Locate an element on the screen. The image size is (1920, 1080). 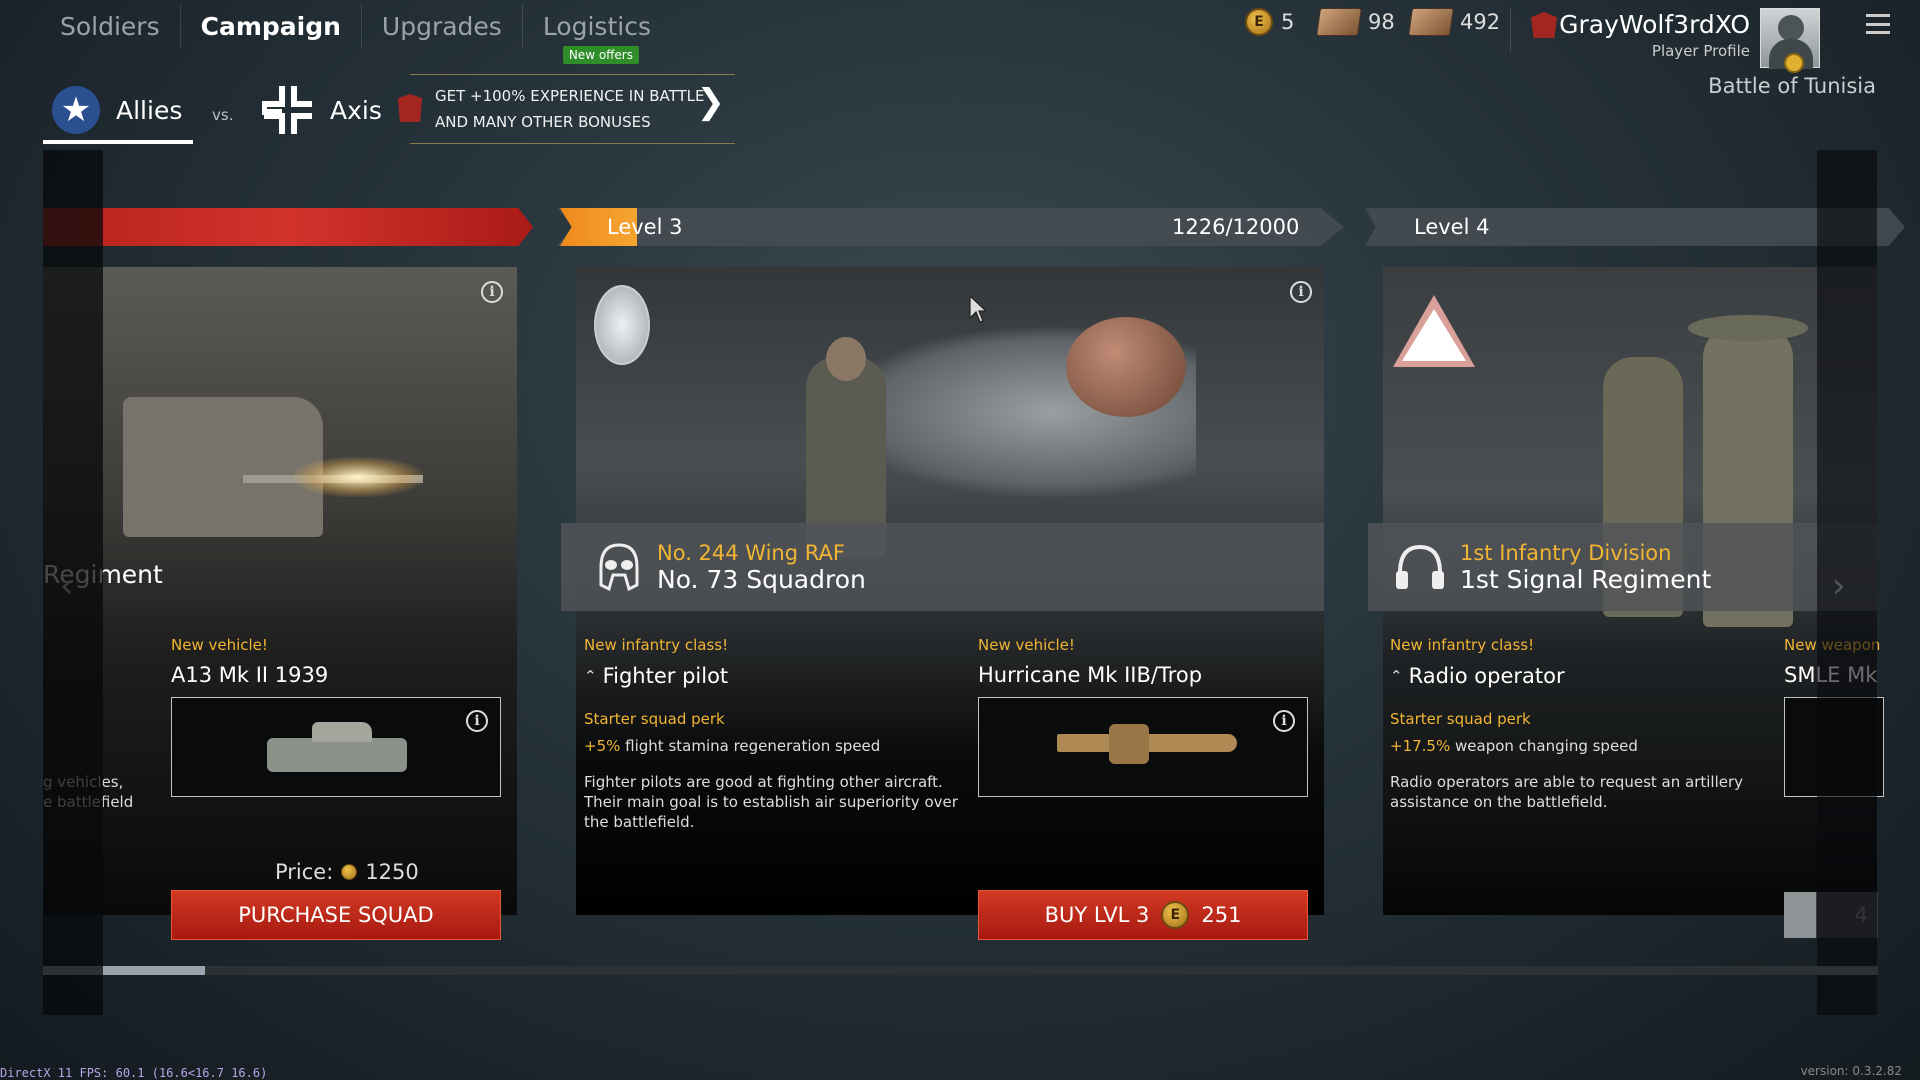
center-unit-parent: No. 244 Wing RAF is located at coordinates (751, 552).